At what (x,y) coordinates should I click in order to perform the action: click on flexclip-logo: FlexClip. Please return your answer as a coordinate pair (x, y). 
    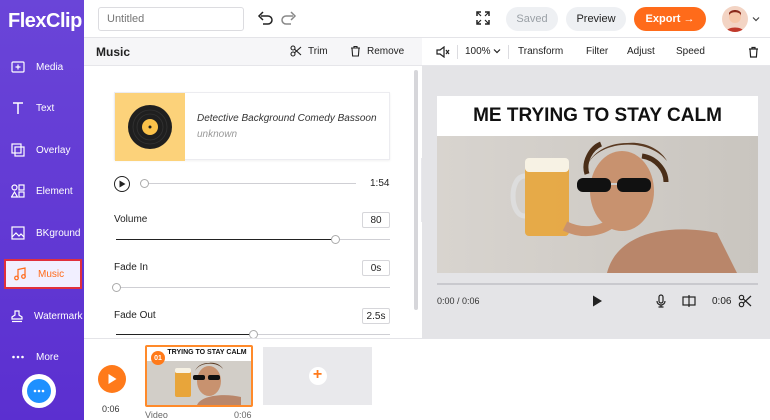
    Looking at the image, I should click on (45, 21).